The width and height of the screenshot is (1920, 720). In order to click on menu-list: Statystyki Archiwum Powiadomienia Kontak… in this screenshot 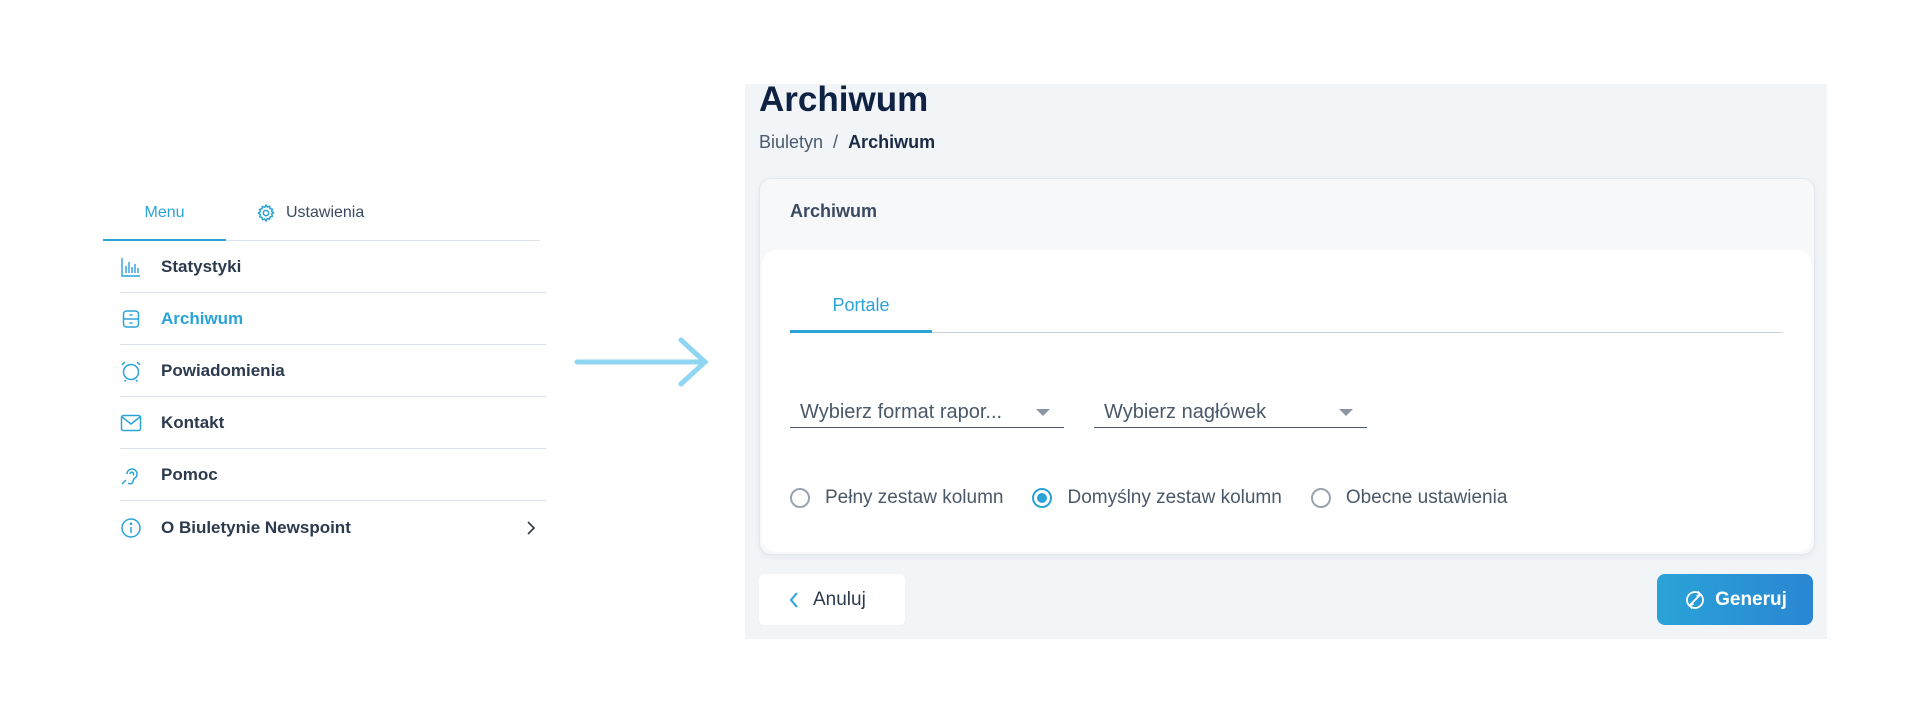, I will do `click(333, 398)`.